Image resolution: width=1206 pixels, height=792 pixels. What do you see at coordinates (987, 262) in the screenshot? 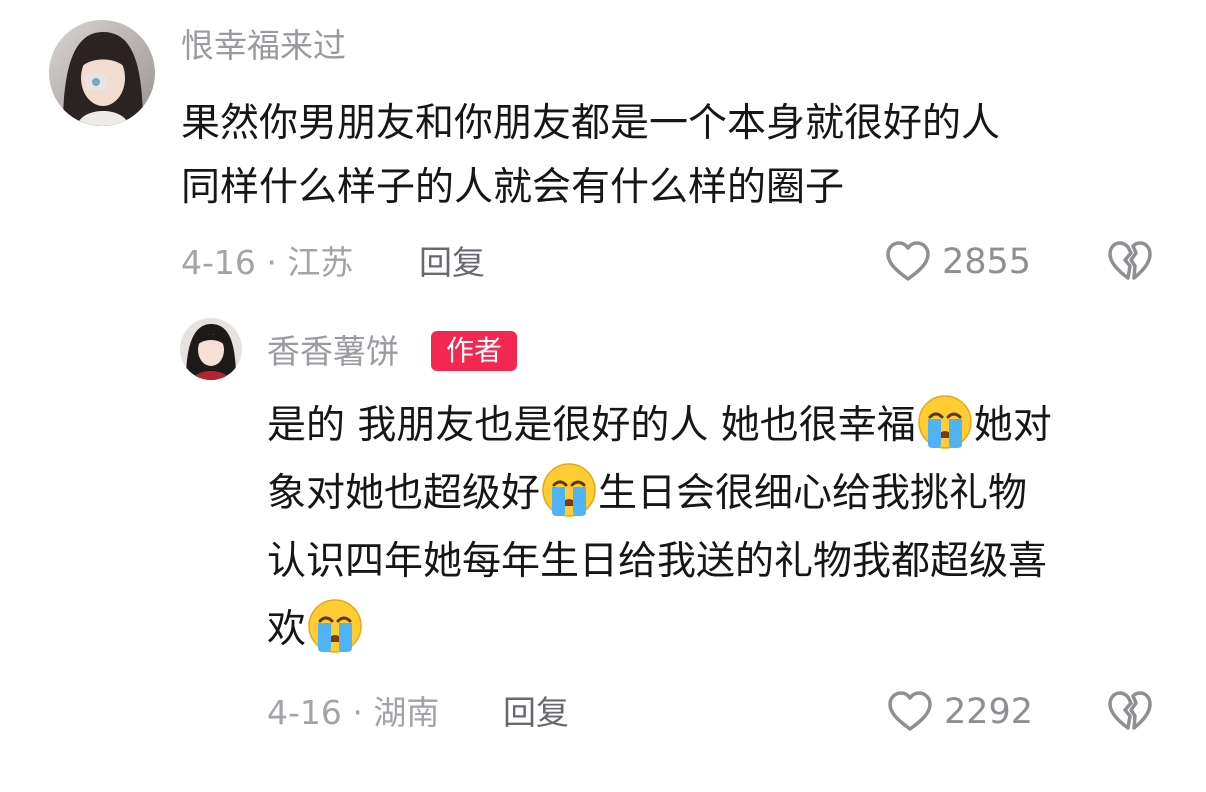
I see `like-count: 2855` at bounding box center [987, 262].